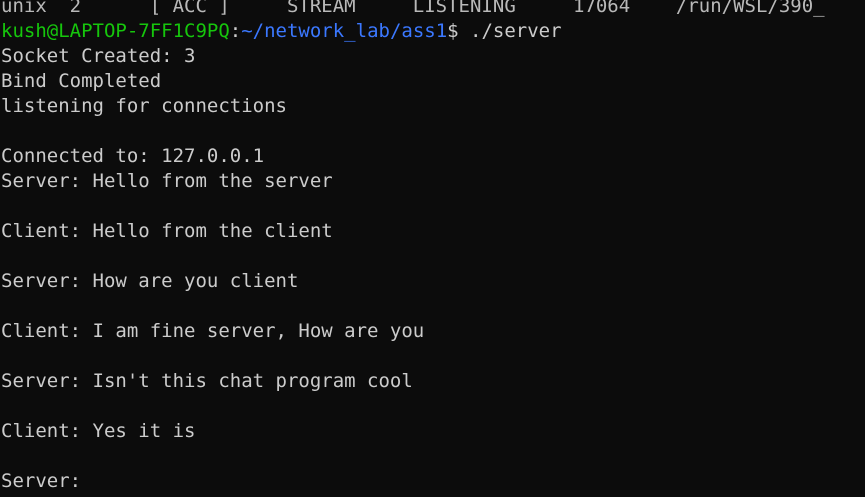 The width and height of the screenshot is (865, 497). Describe the element at coordinates (98, 431) in the screenshot. I see `chat-message-client: Client: Yes it is` at that location.